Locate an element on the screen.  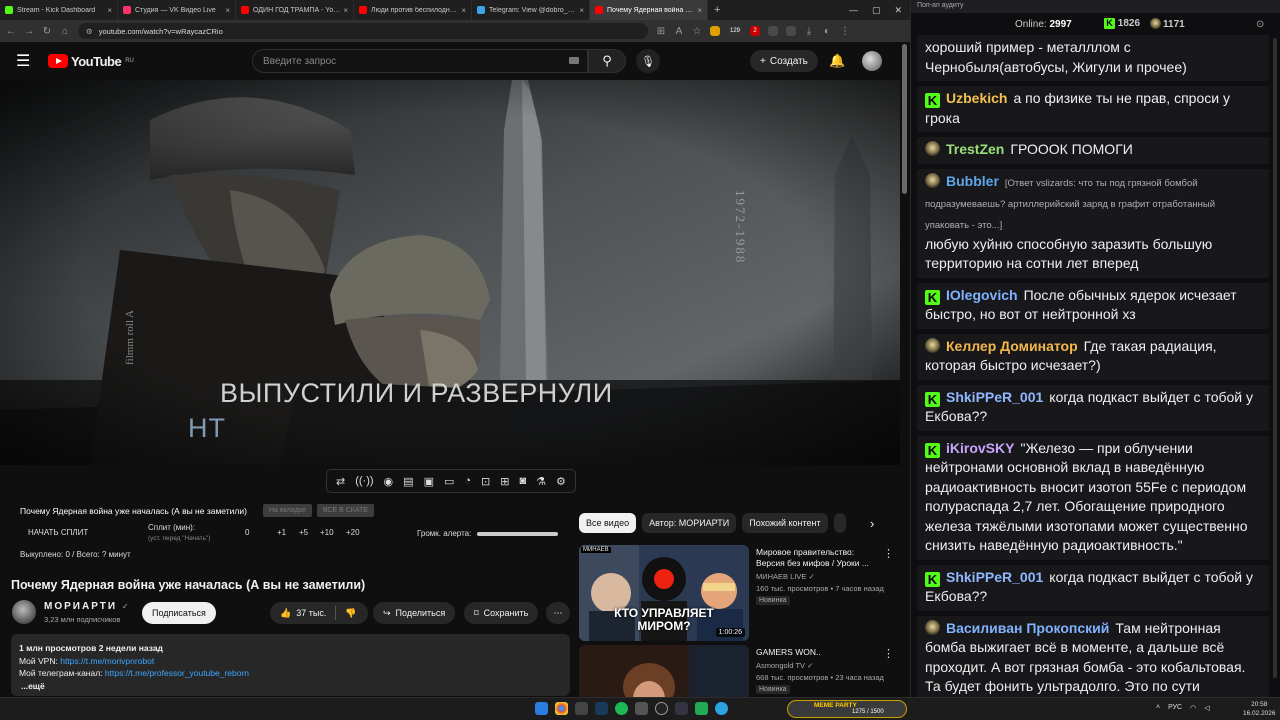
search-input: Введите запрос is located at coordinates (420, 61).